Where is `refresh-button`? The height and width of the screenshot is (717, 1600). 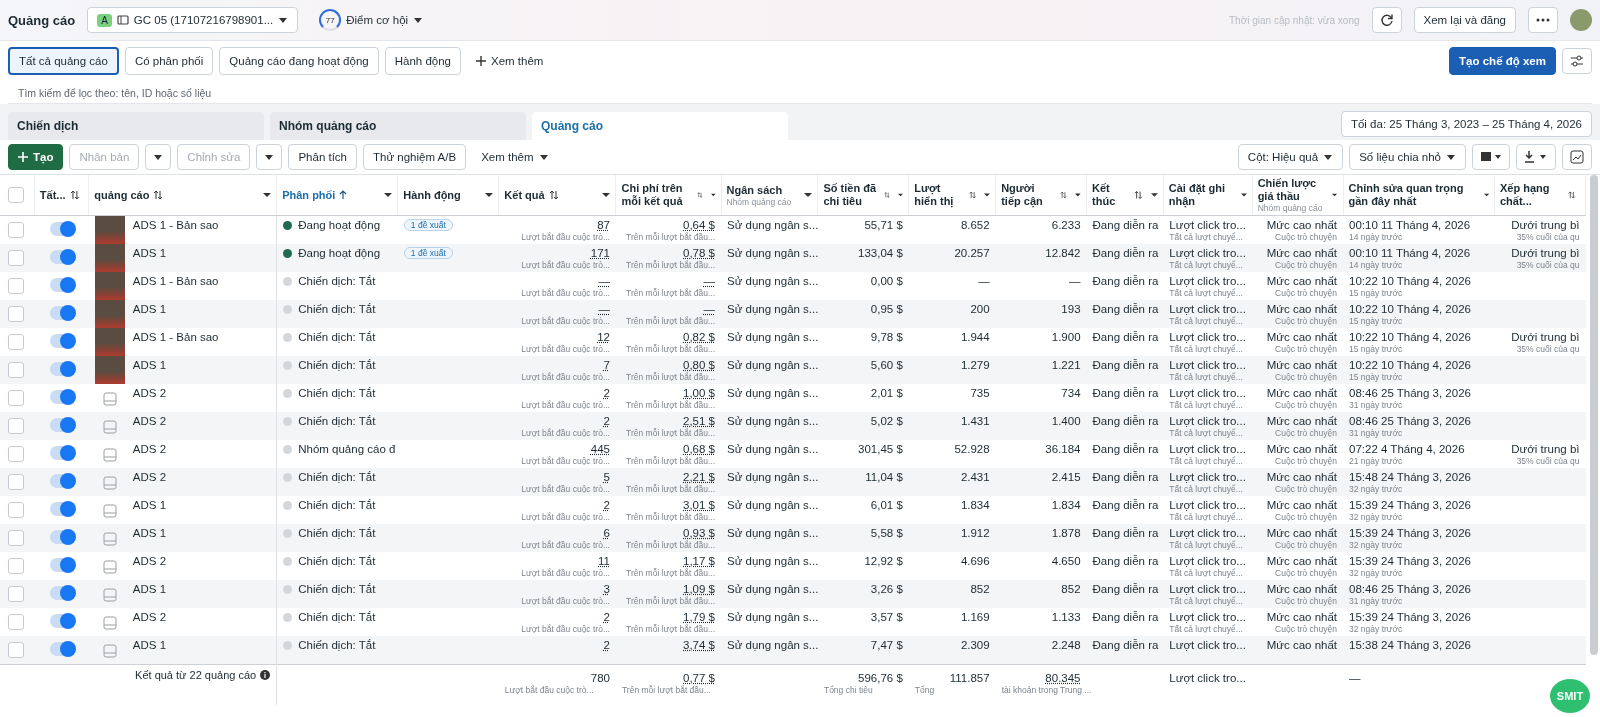
refresh-button is located at coordinates (1386, 20).